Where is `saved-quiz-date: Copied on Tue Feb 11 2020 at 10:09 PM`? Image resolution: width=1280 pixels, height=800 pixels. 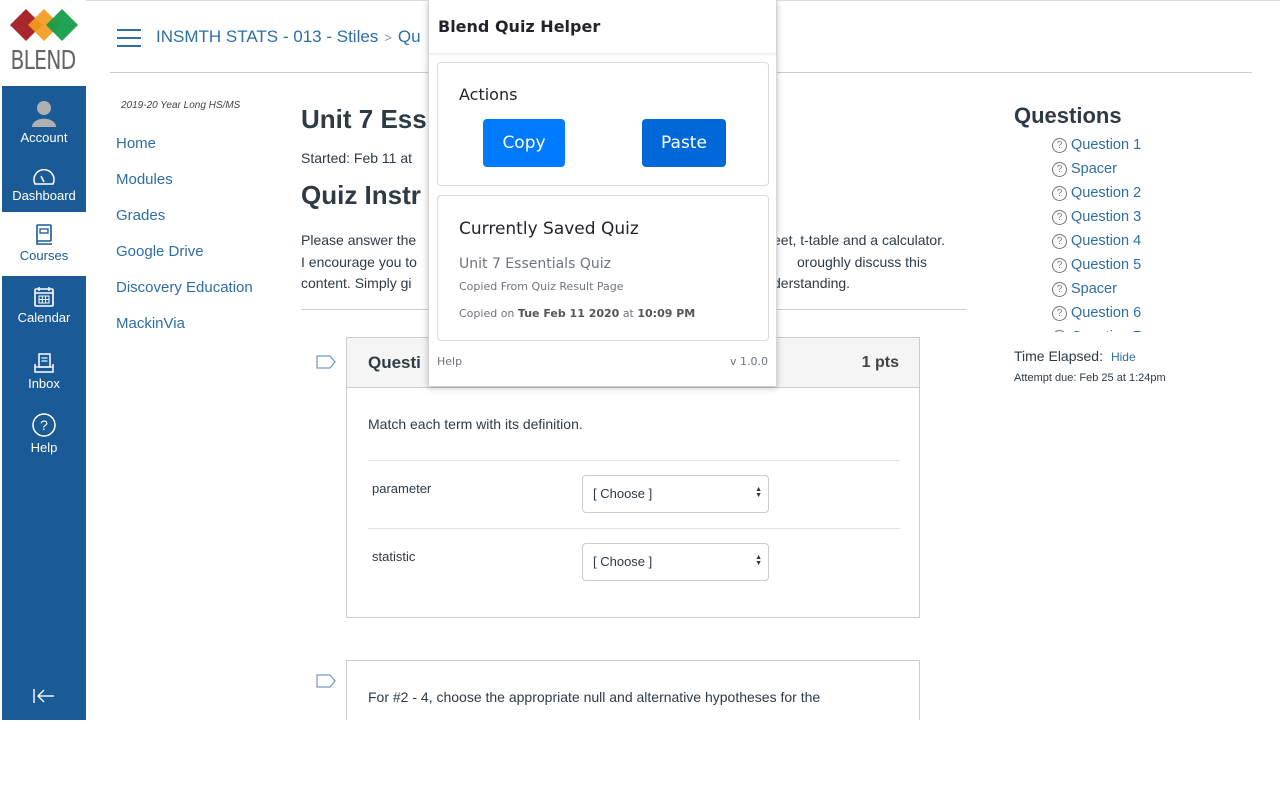 saved-quiz-date: Copied on Tue Feb 11 2020 at 10:09 PM is located at coordinates (577, 313).